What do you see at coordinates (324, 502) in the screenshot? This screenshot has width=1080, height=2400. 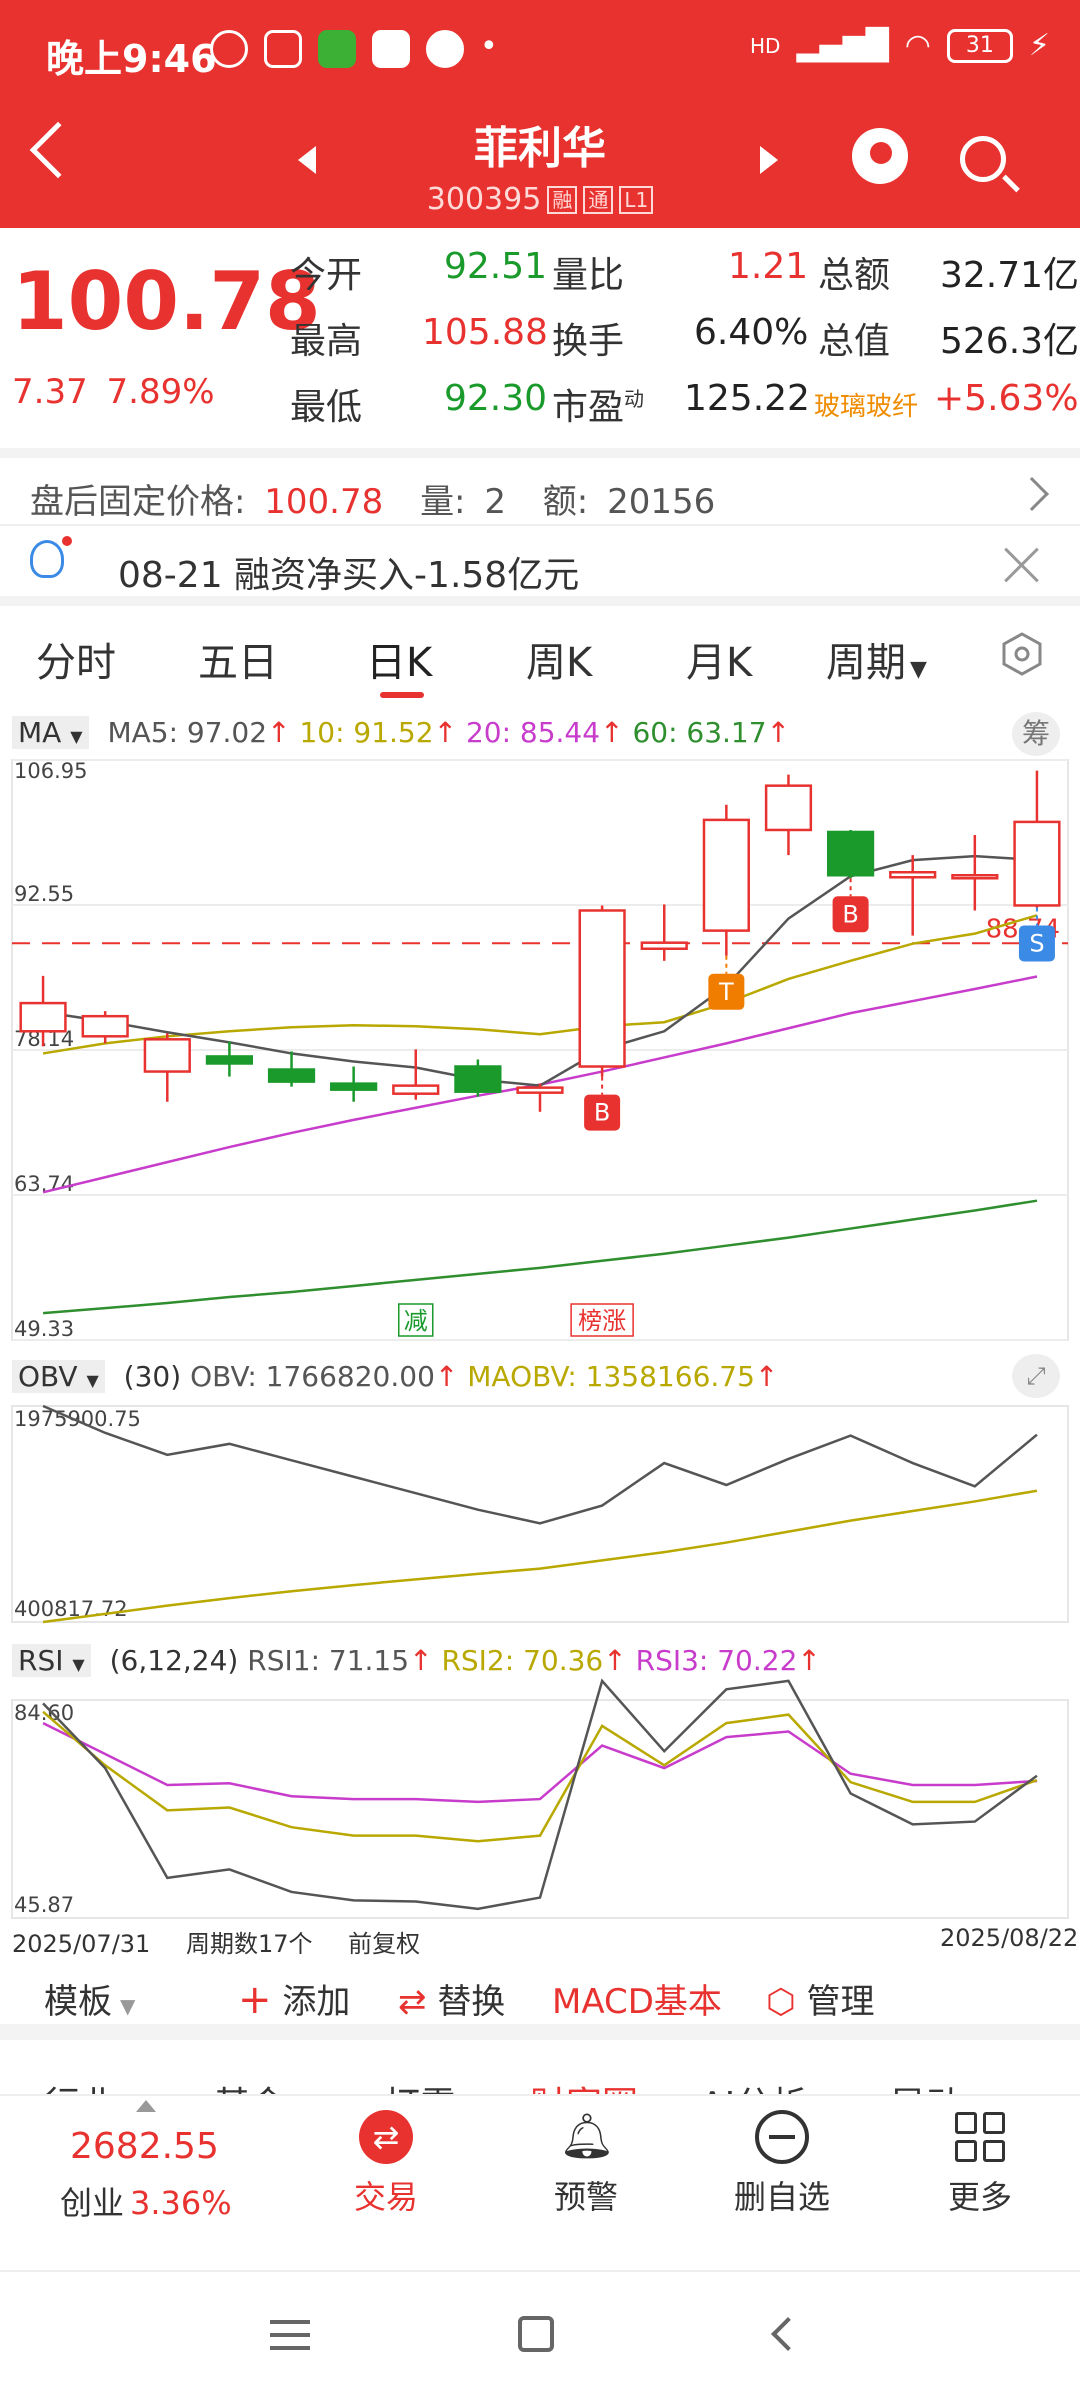 I see `after-hours-price: 100.78` at bounding box center [324, 502].